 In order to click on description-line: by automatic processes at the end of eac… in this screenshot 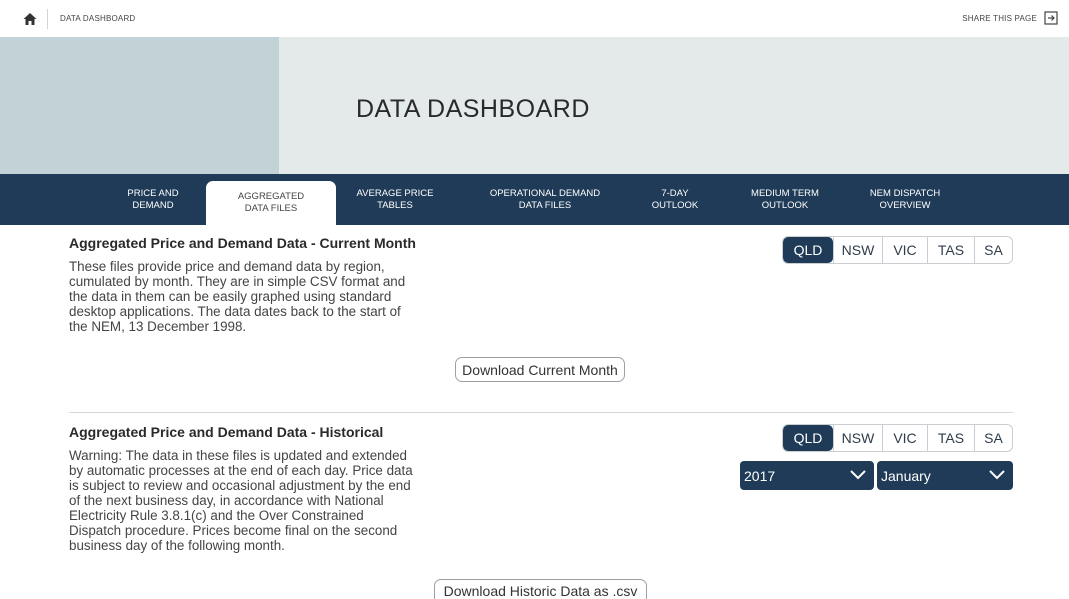, I will do `click(241, 470)`.